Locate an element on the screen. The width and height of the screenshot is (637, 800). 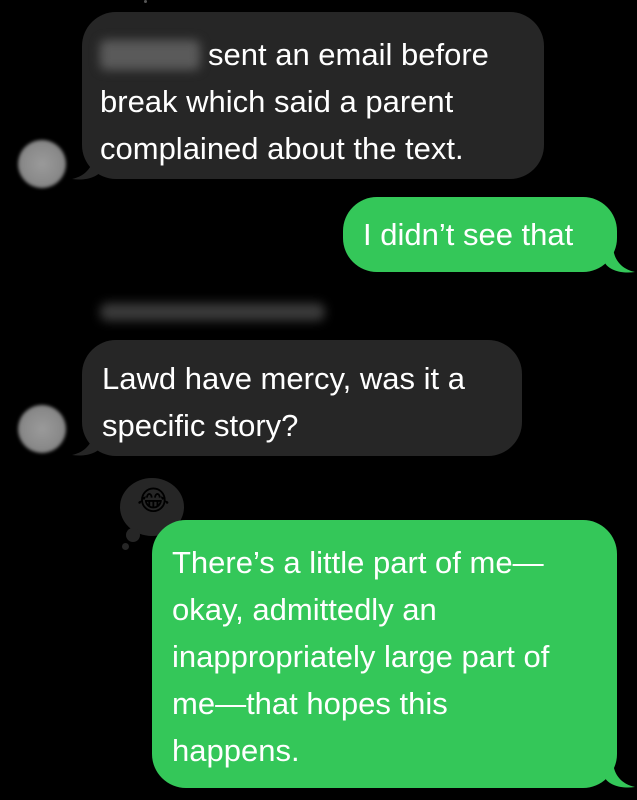
top-scroll-dot is located at coordinates (145, 1).